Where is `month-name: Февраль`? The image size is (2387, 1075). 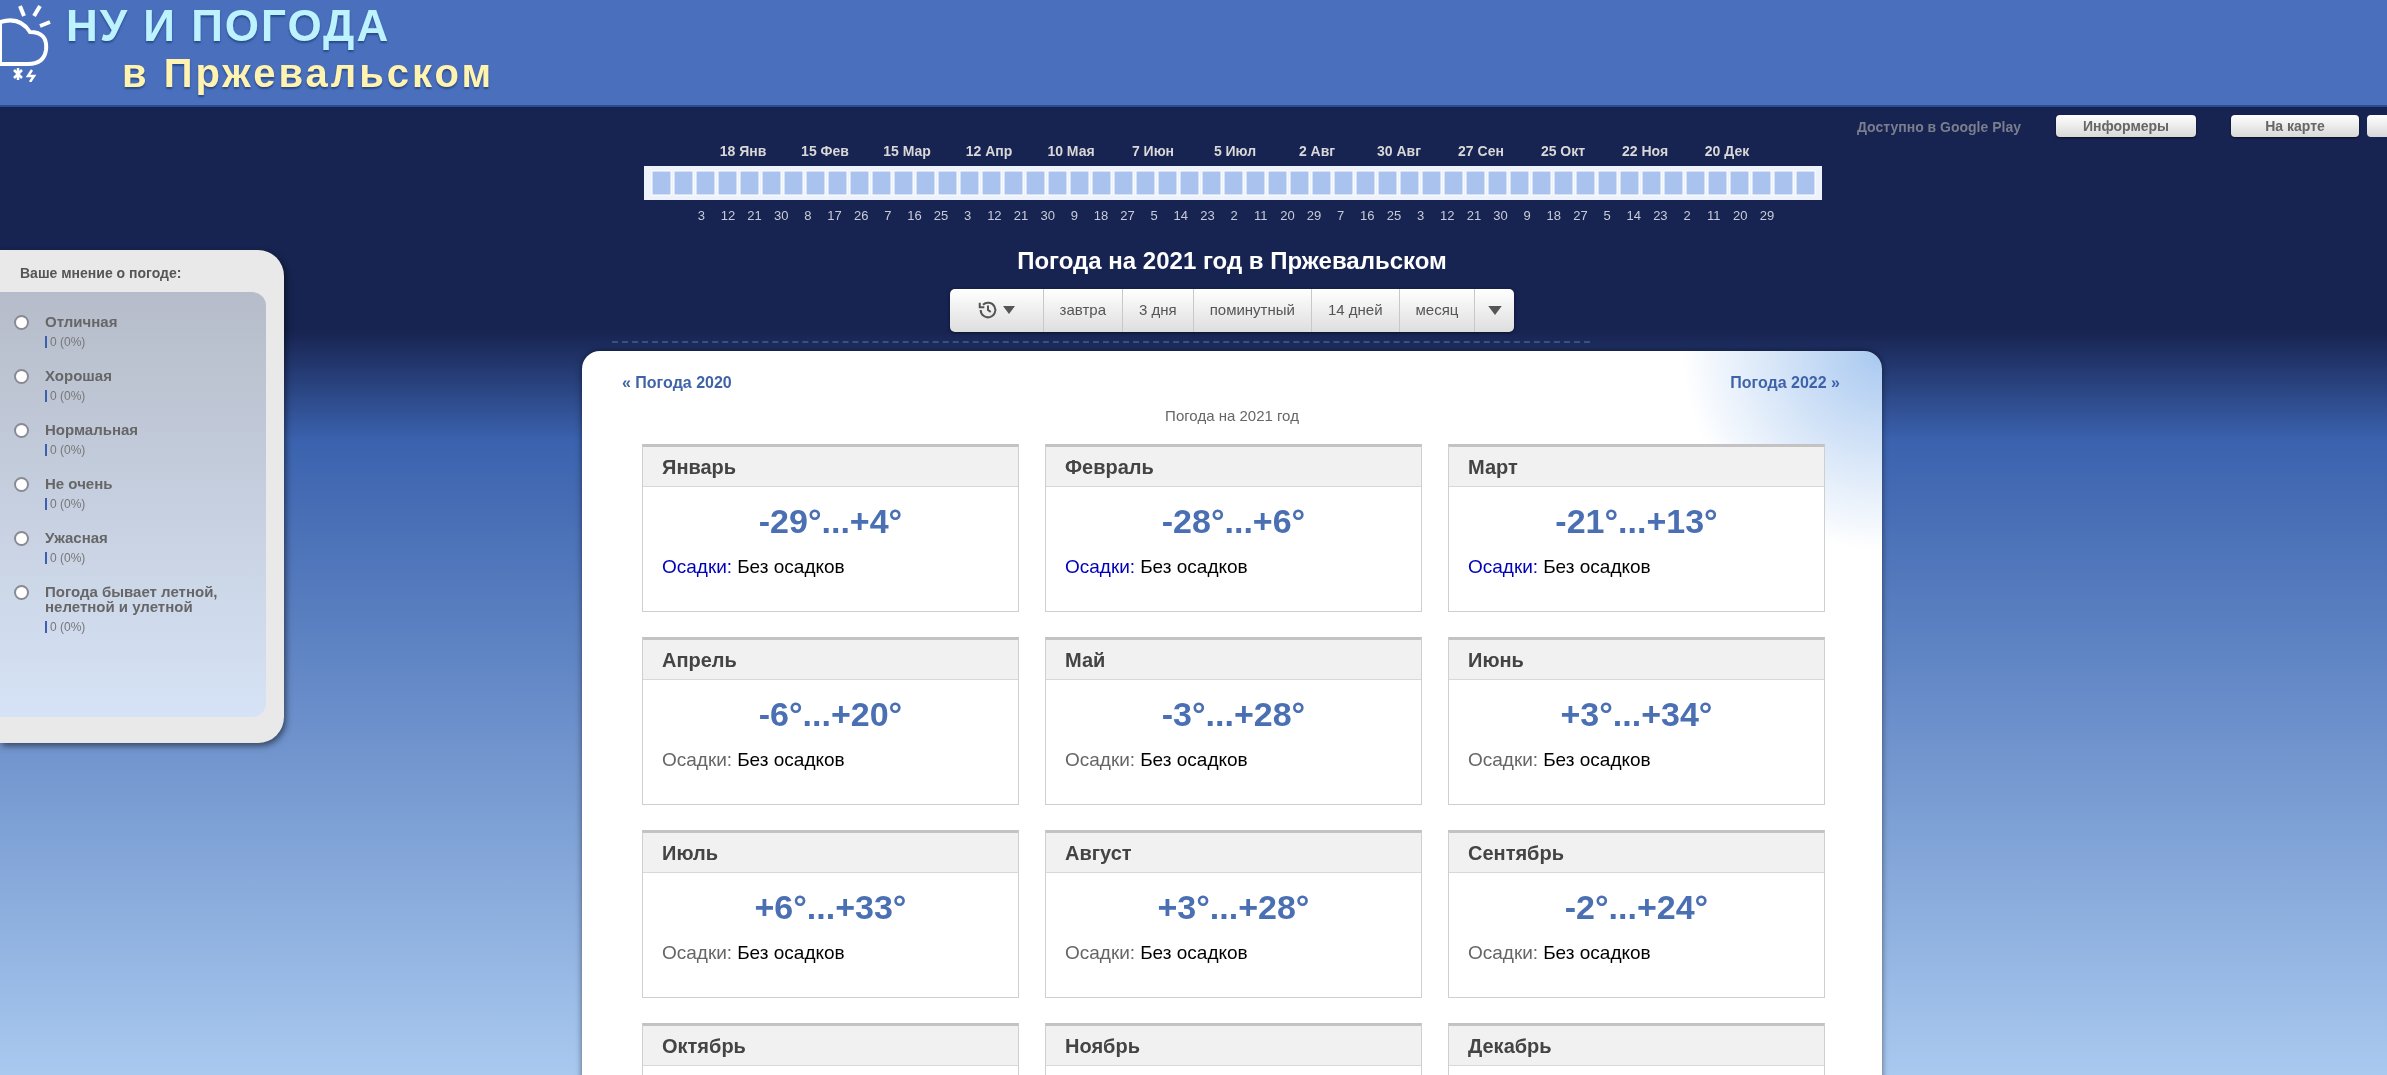
month-name: Февраль is located at coordinates (1109, 467).